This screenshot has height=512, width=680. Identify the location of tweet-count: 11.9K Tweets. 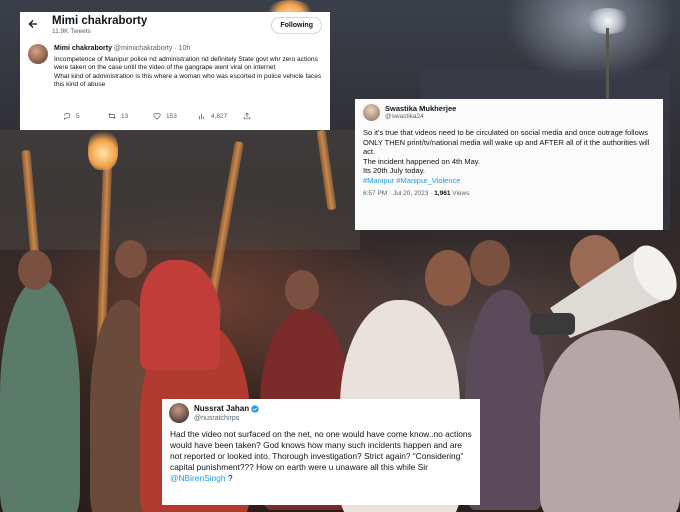
(71, 31).